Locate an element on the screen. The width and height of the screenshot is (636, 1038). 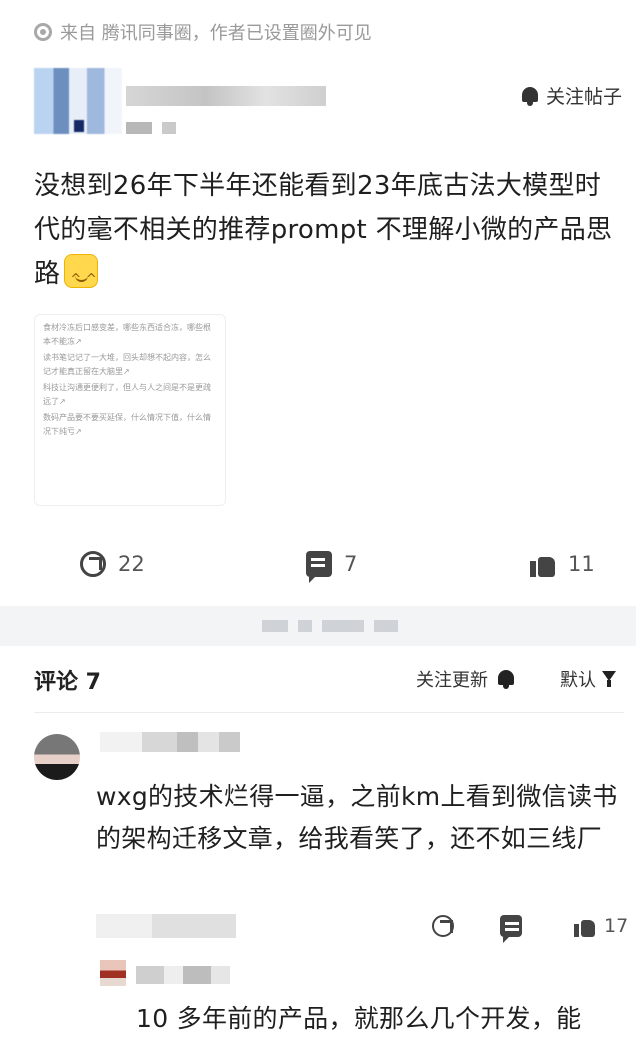
source-line: 来自 腾讯同事圈，作者已设置圈外可见 is located at coordinates (203, 32).